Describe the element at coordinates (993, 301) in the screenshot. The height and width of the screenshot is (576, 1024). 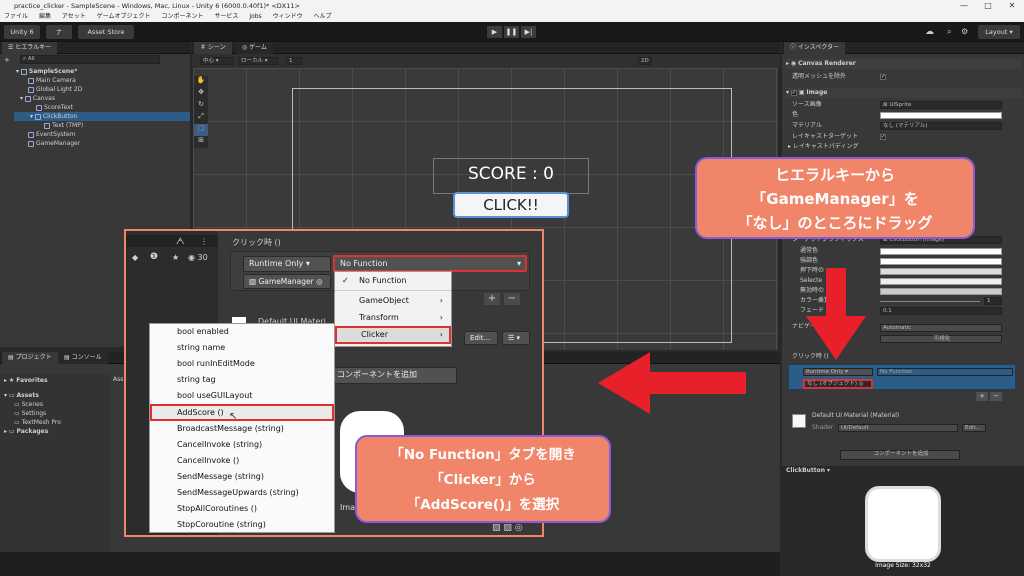
I see `color-multiplier-value: 1` at that location.